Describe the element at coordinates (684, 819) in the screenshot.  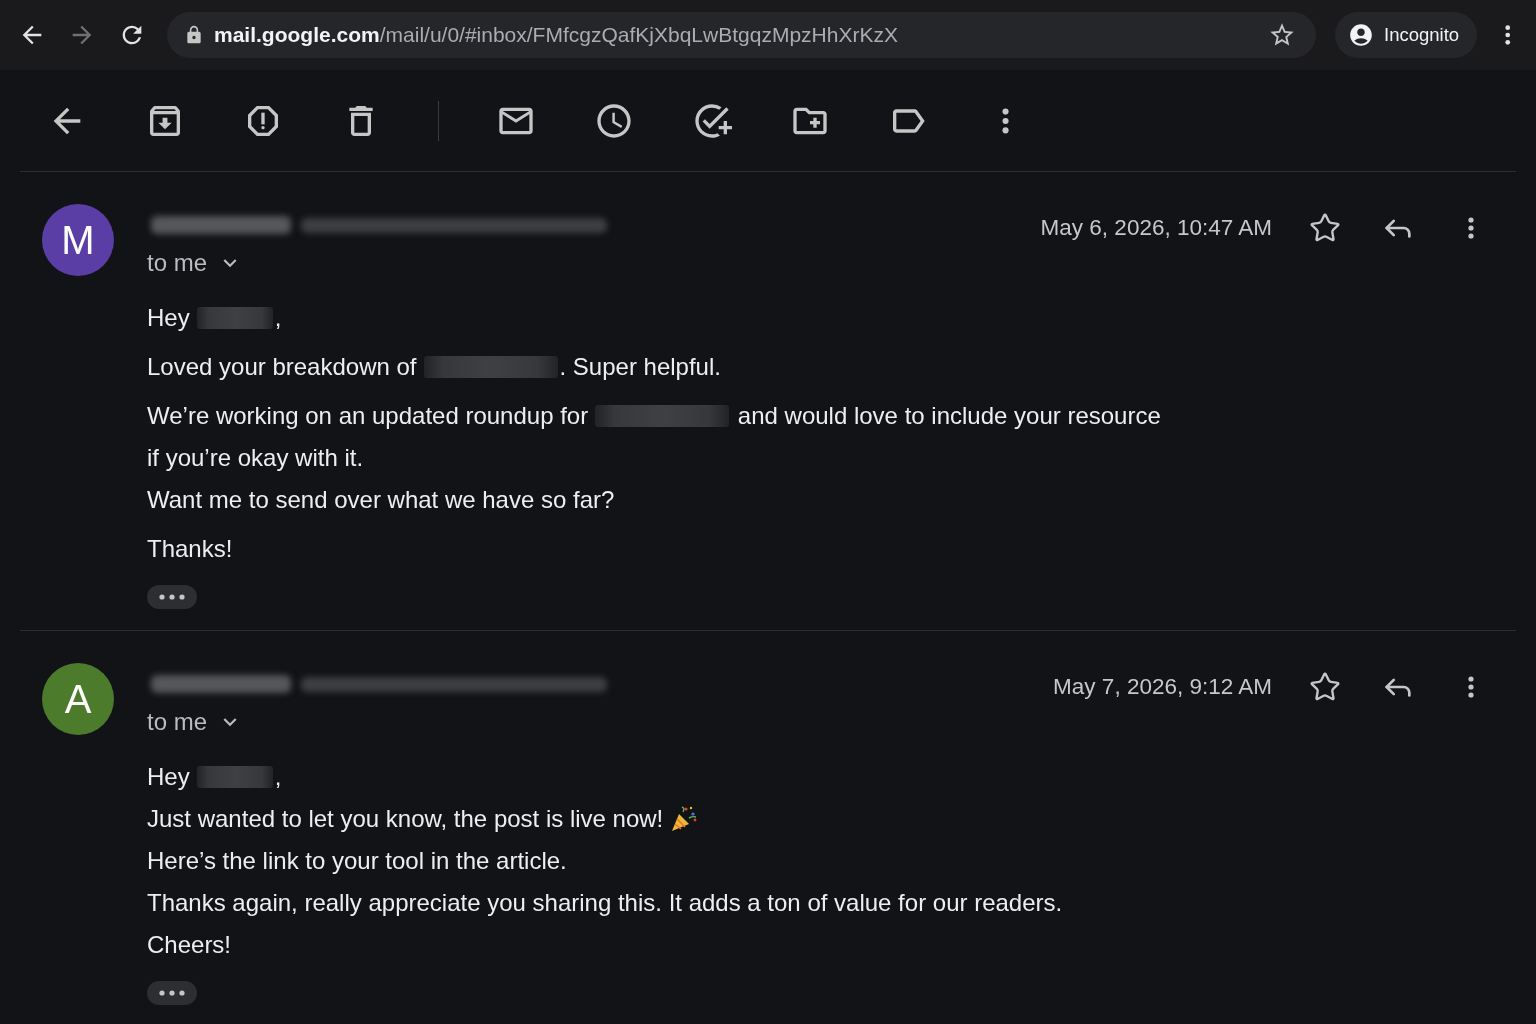
I see `party-popper-icon` at that location.